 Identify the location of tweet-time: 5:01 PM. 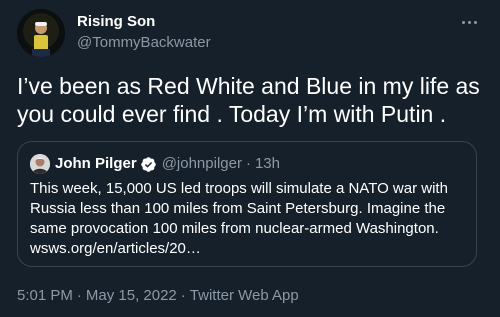
(45, 295).